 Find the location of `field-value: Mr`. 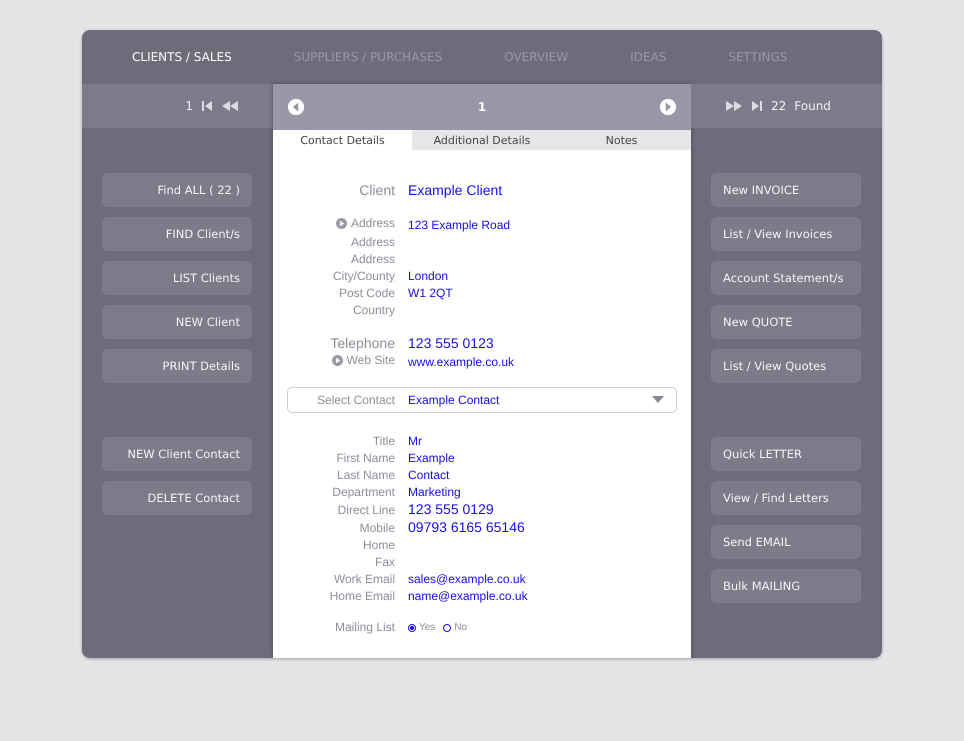

field-value: Mr is located at coordinates (415, 441).